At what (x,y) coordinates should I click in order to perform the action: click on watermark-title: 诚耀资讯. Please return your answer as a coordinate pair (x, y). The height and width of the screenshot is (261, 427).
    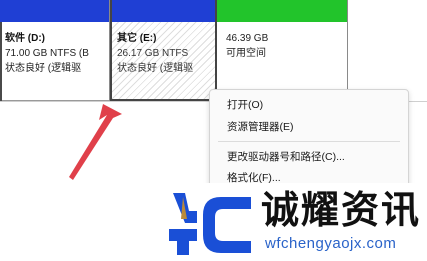
    Looking at the image, I should click on (341, 210).